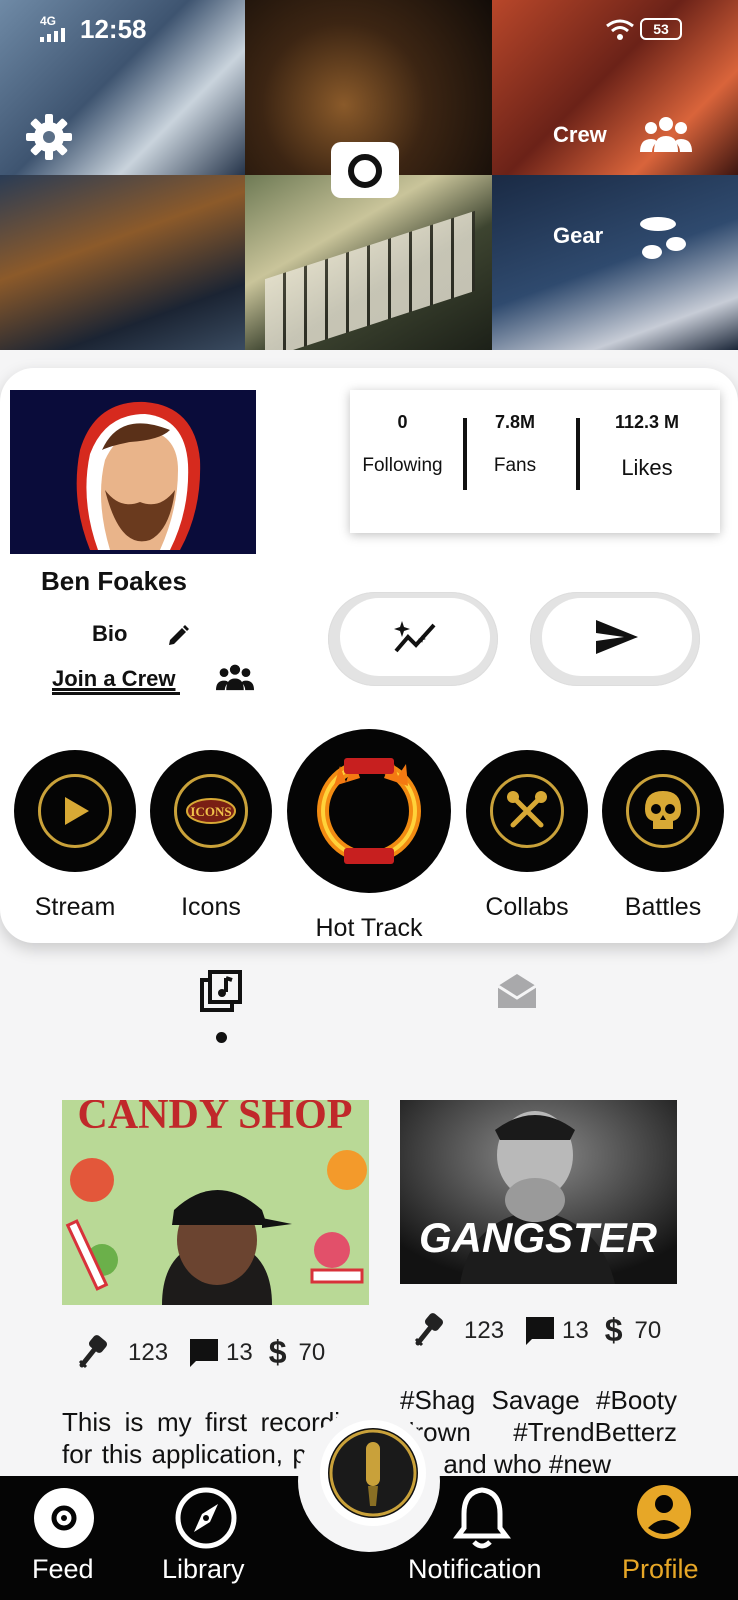 The image size is (738, 1600). What do you see at coordinates (515, 444) in the screenshot?
I see `stat-fans: 7.8M Fans` at bounding box center [515, 444].